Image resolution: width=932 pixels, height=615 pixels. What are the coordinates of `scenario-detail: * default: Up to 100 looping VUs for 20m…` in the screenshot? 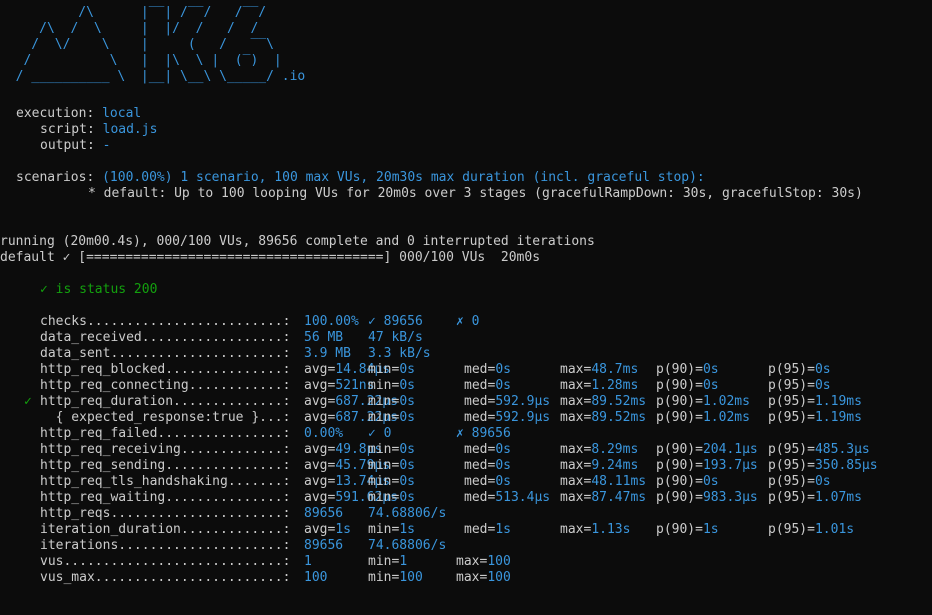 It's located at (475, 193).